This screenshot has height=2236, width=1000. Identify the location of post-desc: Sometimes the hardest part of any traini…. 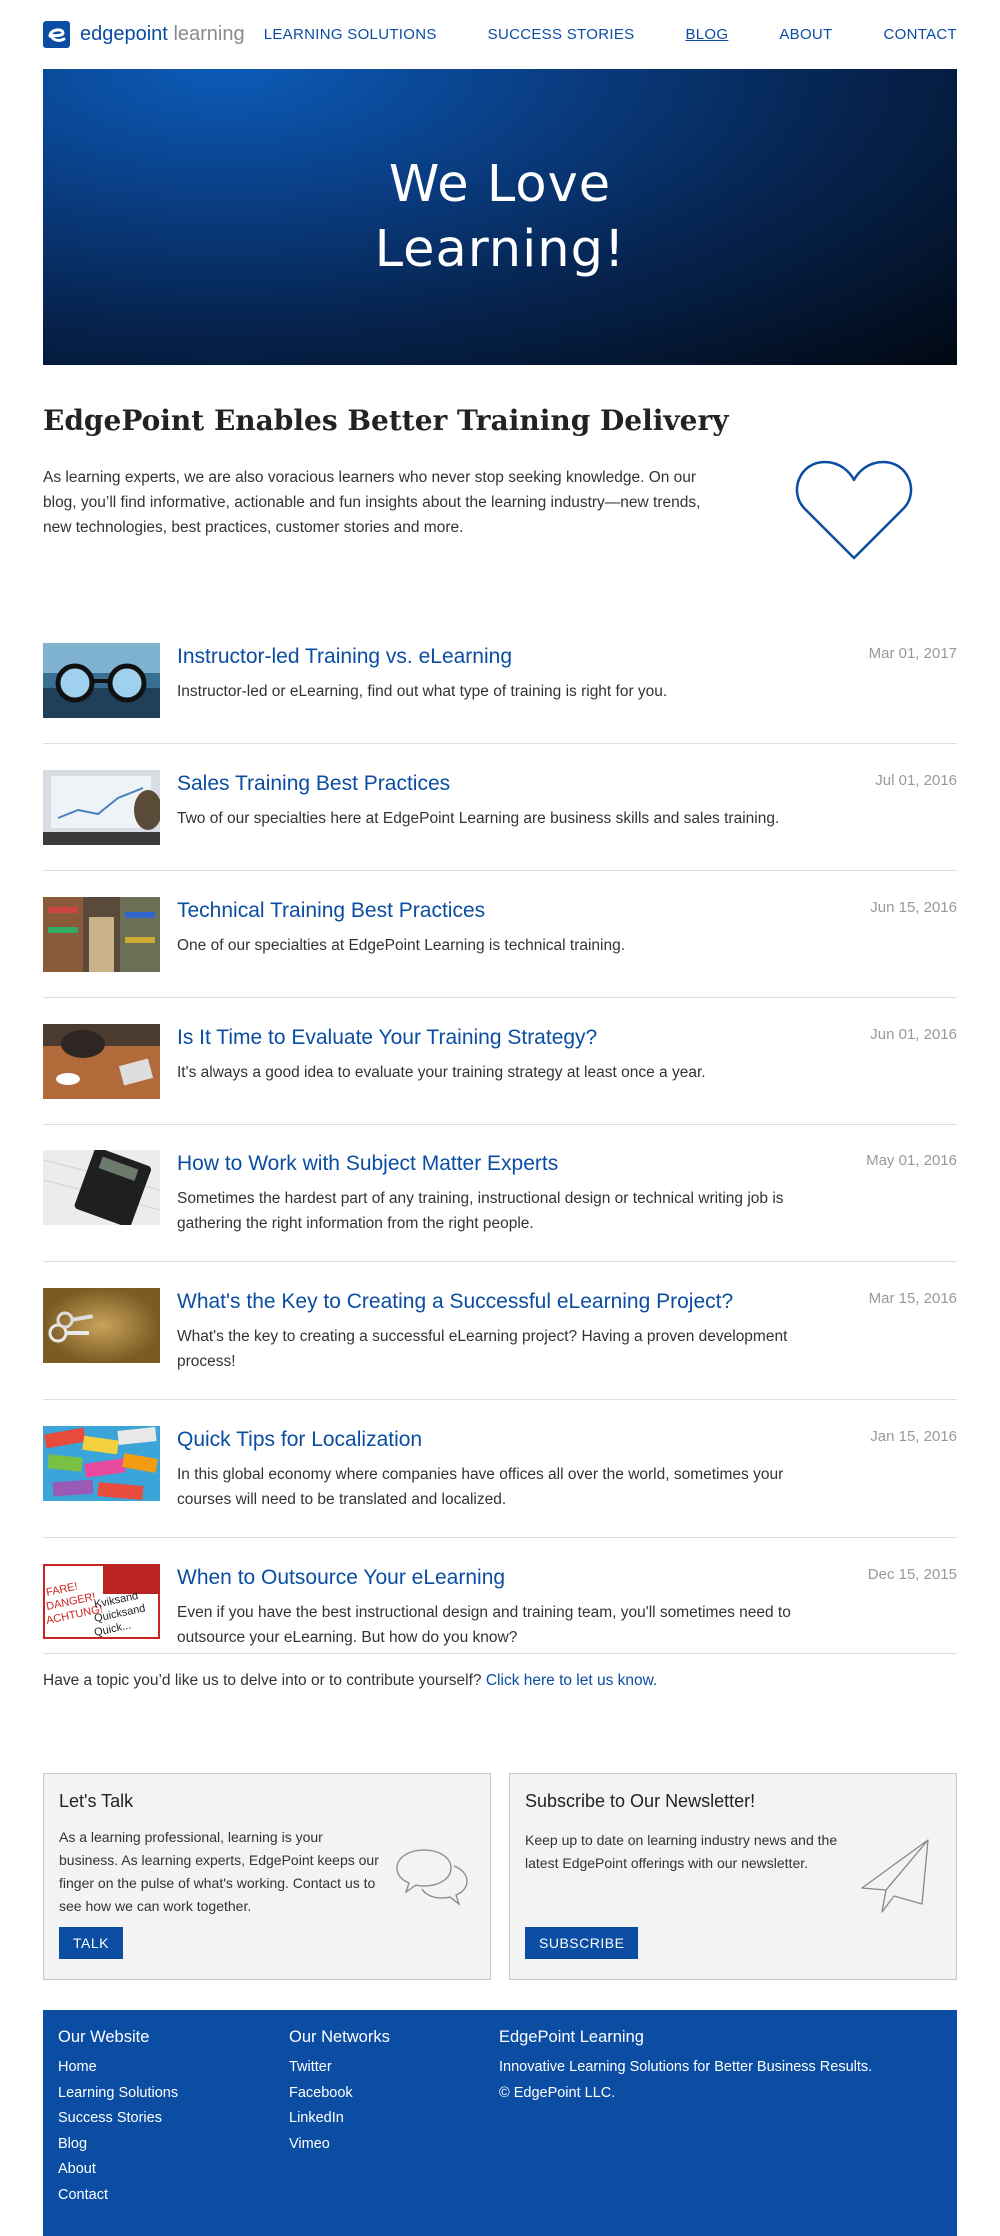
(480, 1211).